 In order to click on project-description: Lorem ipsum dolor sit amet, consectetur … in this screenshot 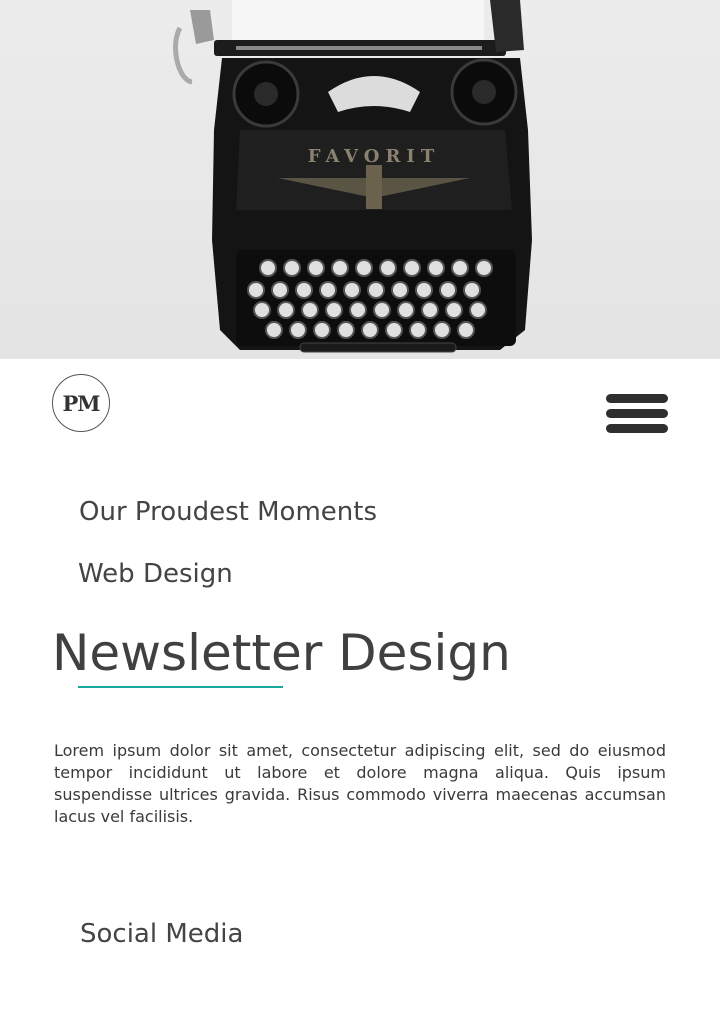, I will do `click(360, 783)`.